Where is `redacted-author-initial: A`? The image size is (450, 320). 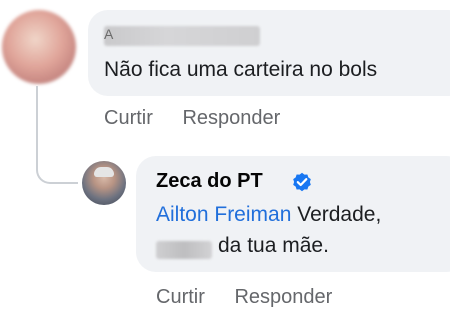 redacted-author-initial: A is located at coordinates (109, 34).